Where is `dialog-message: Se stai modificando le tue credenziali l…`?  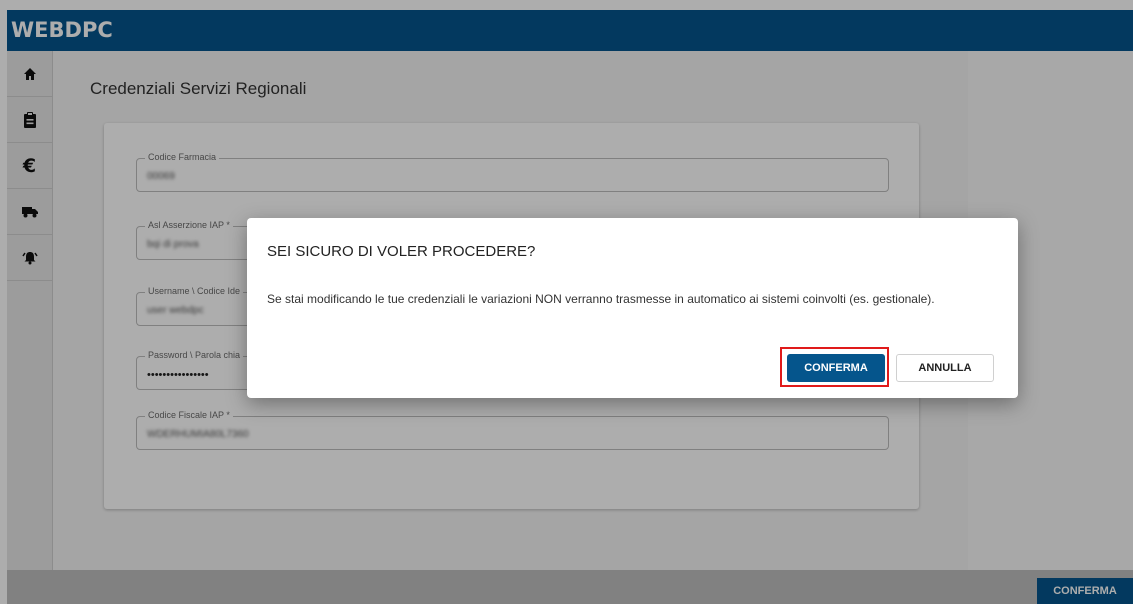
dialog-message: Se stai modificando le tue credenziali l… is located at coordinates (601, 299).